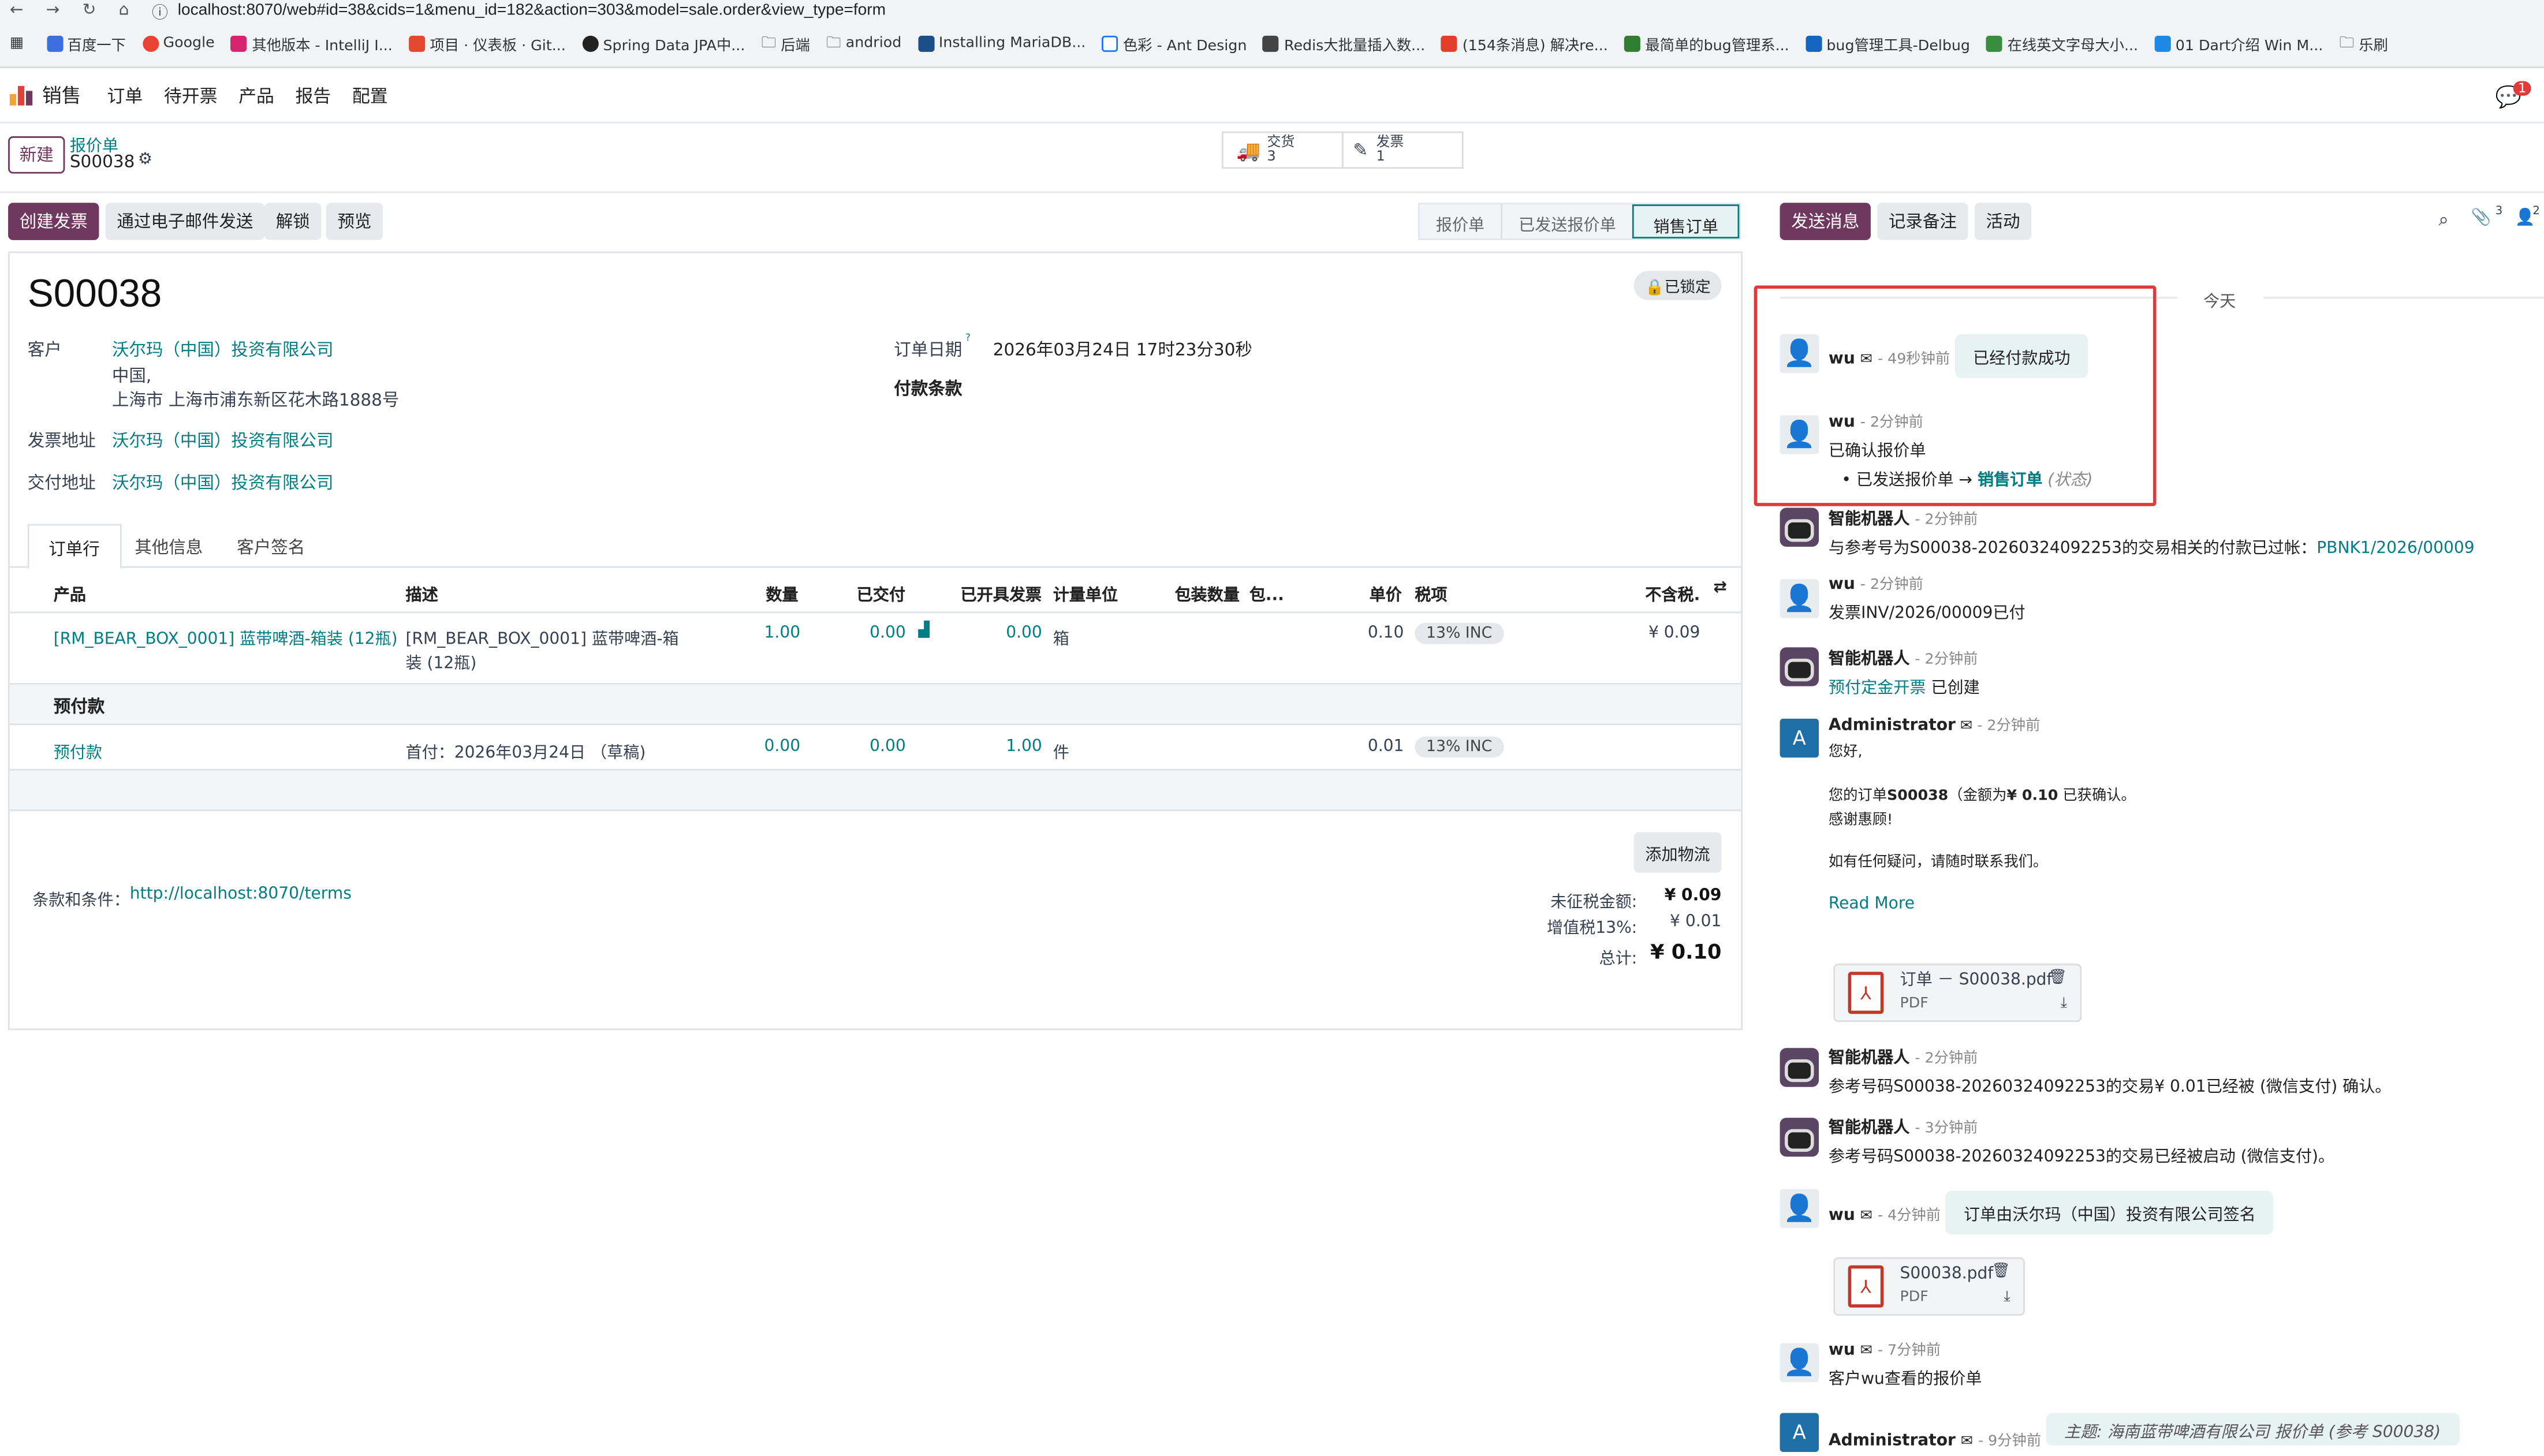 The image size is (2544, 1456). What do you see at coordinates (864, 44) in the screenshot?
I see `bookmark-folder: 🗀 andriod` at bounding box center [864, 44].